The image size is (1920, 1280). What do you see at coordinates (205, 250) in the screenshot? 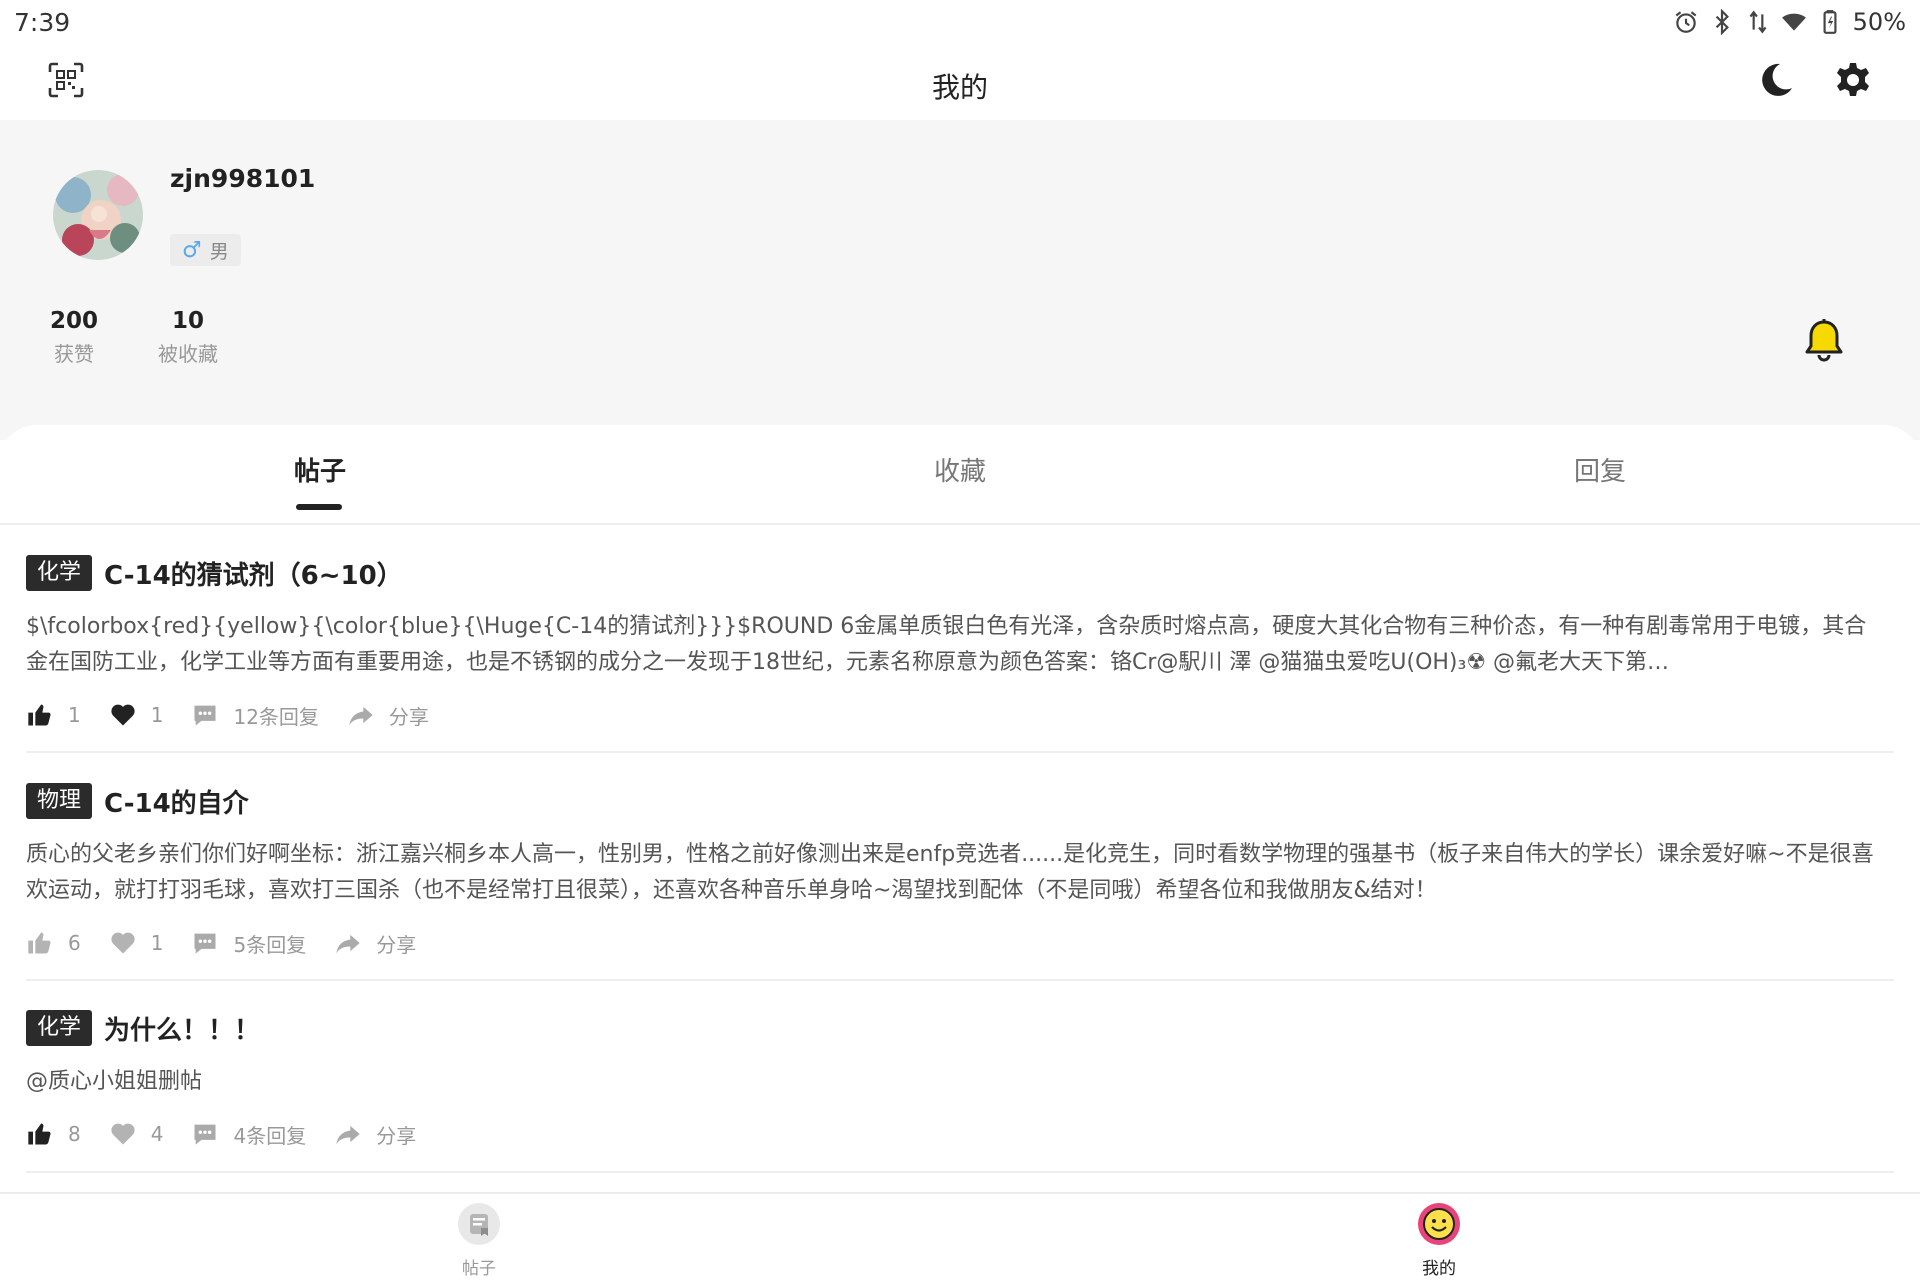
I see `gender-badge: ♂ 男` at bounding box center [205, 250].